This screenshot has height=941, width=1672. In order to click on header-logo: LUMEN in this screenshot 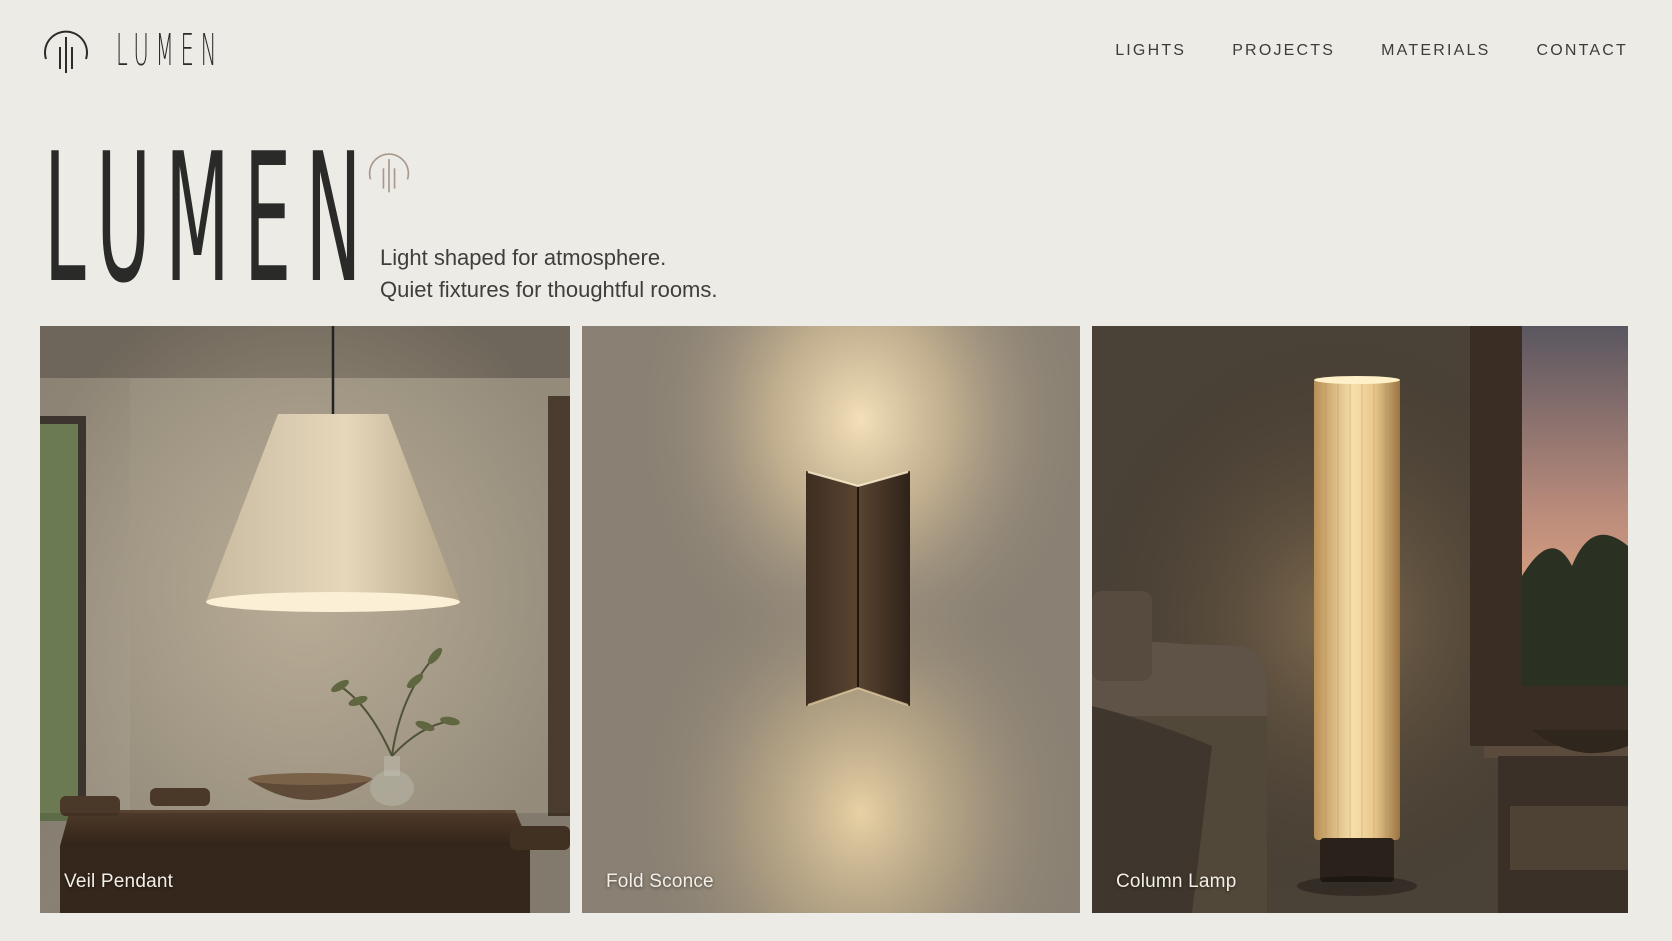, I will do `click(189, 51)`.